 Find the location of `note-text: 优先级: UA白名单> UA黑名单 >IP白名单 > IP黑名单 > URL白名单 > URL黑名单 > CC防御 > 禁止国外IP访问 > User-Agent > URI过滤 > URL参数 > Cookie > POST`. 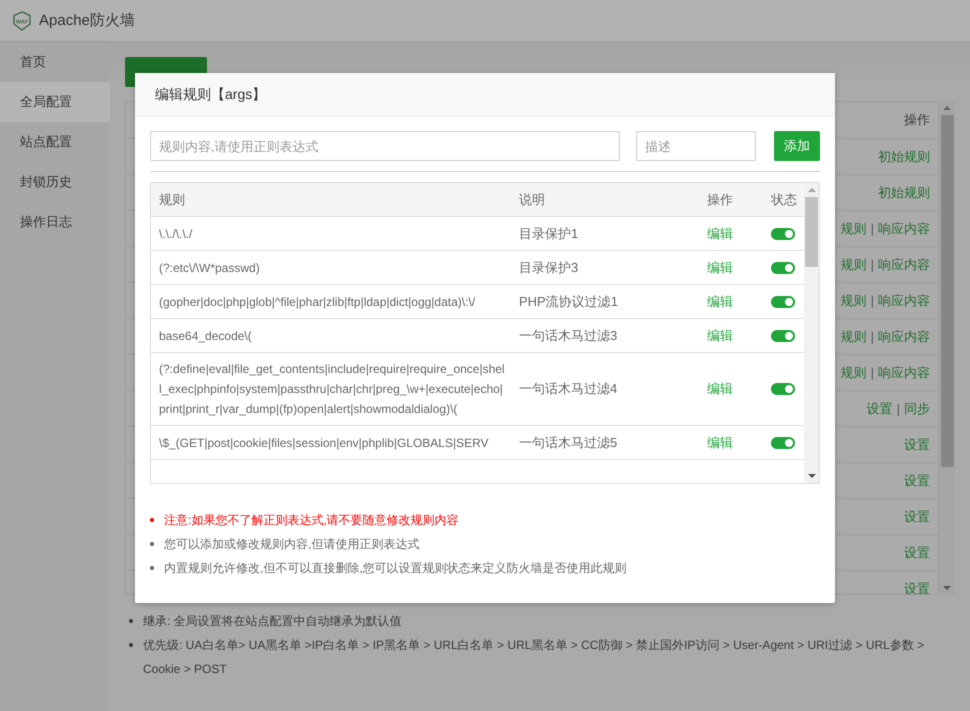

note-text: 优先级: UA白名单> UA黑名单 >IP白名单 > IP黑名单 > URL白名单 > URL黑名单 > CC防御 > 禁止国外IP访问 > User-Agent > URI过滤 > URL参数 > Cookie > POST is located at coordinates (534, 657).